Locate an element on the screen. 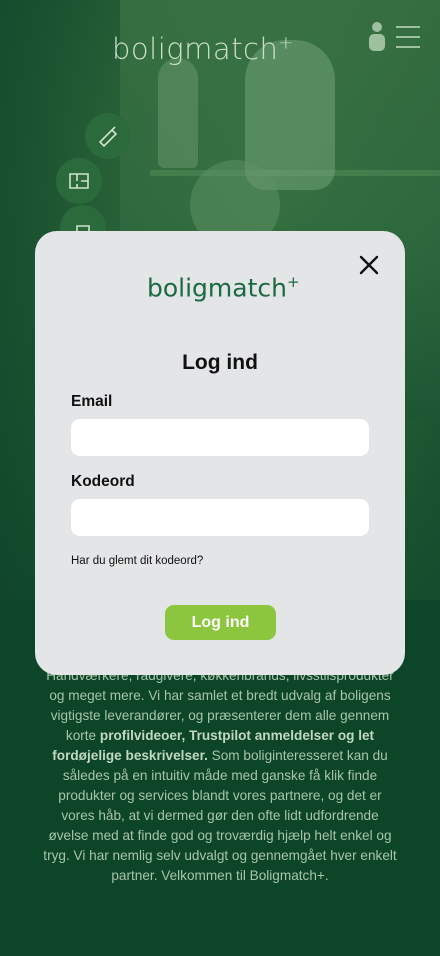  hero-person-child is located at coordinates (178, 113).